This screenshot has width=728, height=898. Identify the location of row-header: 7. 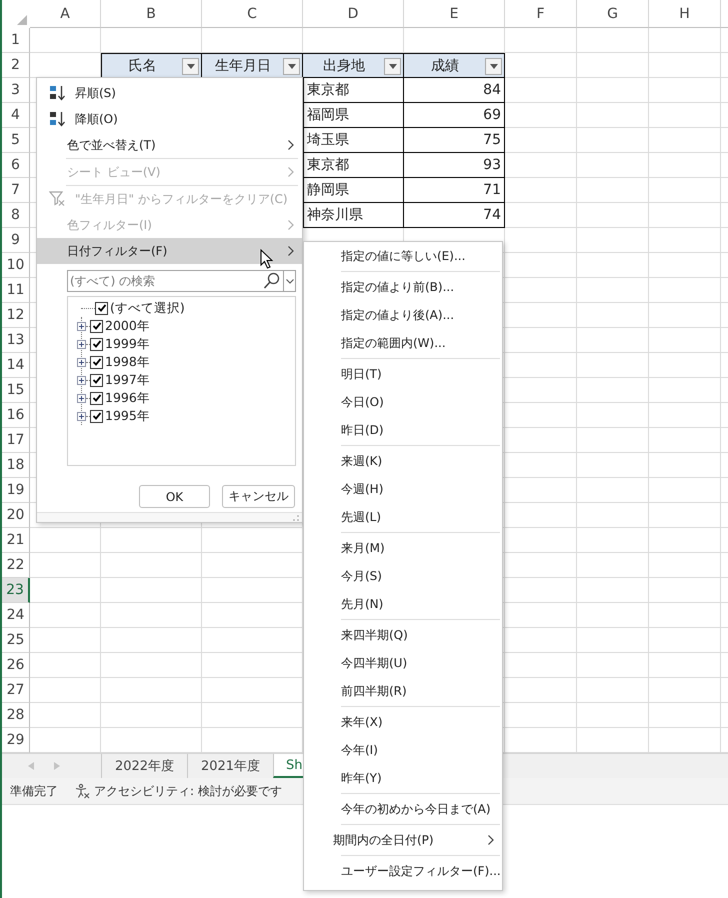
(16, 190).